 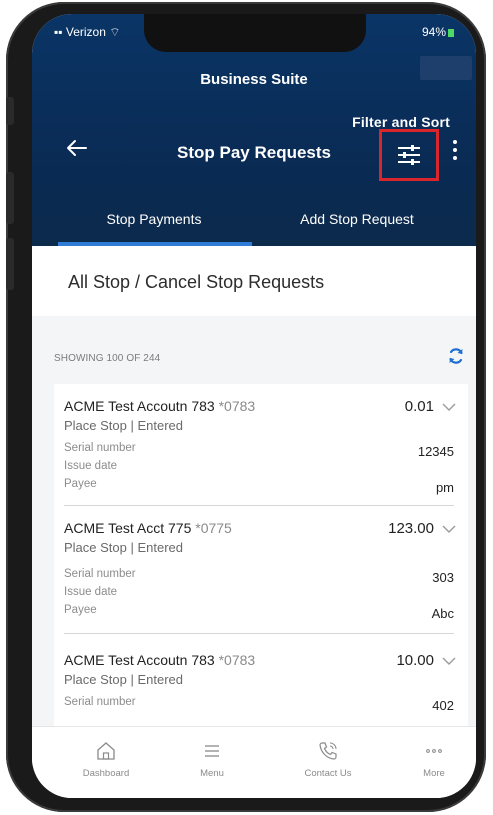 What do you see at coordinates (10, 111) in the screenshot?
I see `mute-switch` at bounding box center [10, 111].